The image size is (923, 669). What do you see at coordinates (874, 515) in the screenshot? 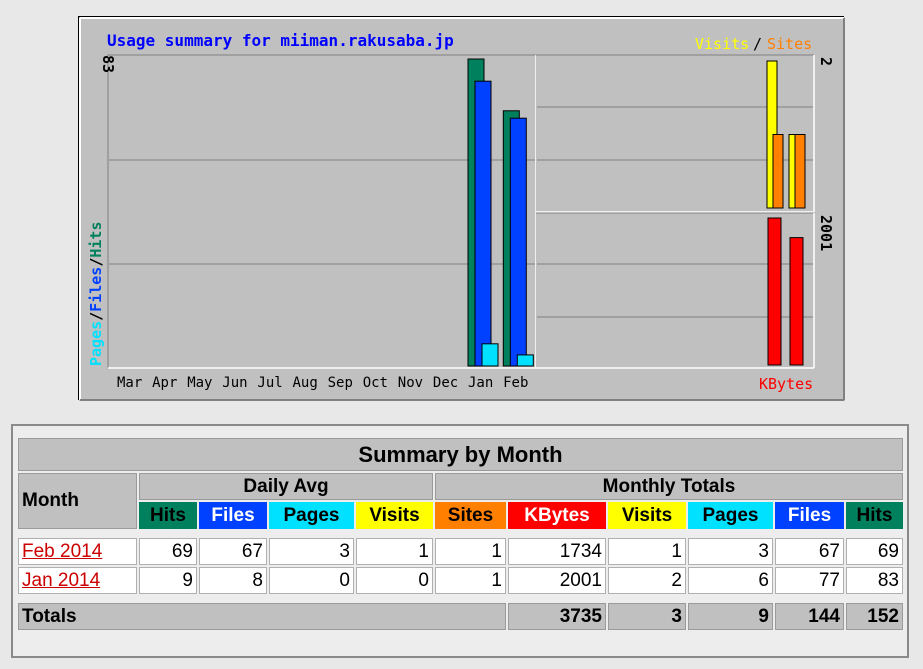
I see `col-total-hits: Hits` at bounding box center [874, 515].